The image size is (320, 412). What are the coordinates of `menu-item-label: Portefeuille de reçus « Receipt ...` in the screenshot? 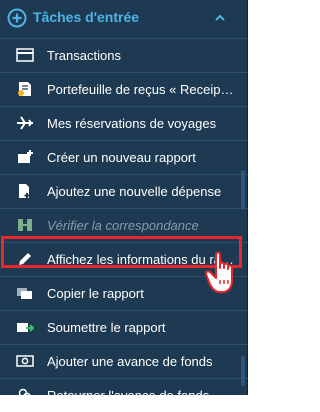 It's located at (142, 89).